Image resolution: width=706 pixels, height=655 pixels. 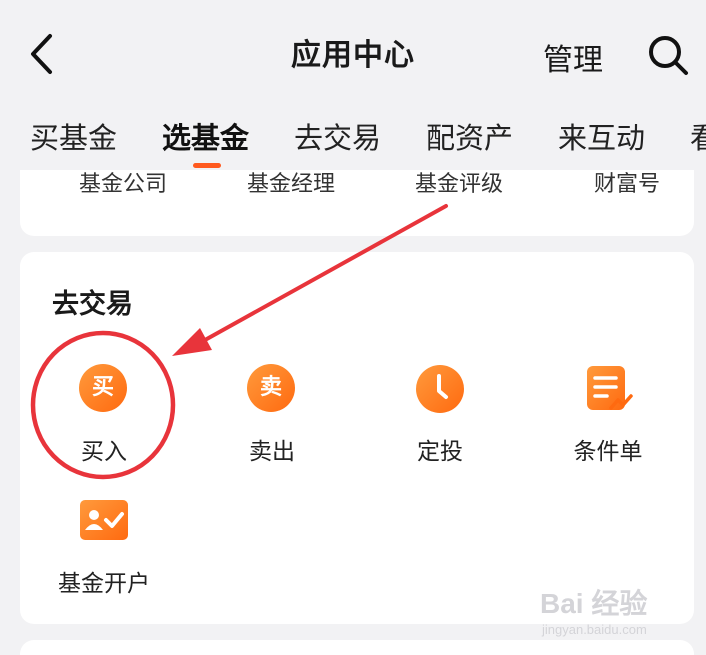 I want to click on fund-manager-item: 基金经理, so click(x=291, y=184).